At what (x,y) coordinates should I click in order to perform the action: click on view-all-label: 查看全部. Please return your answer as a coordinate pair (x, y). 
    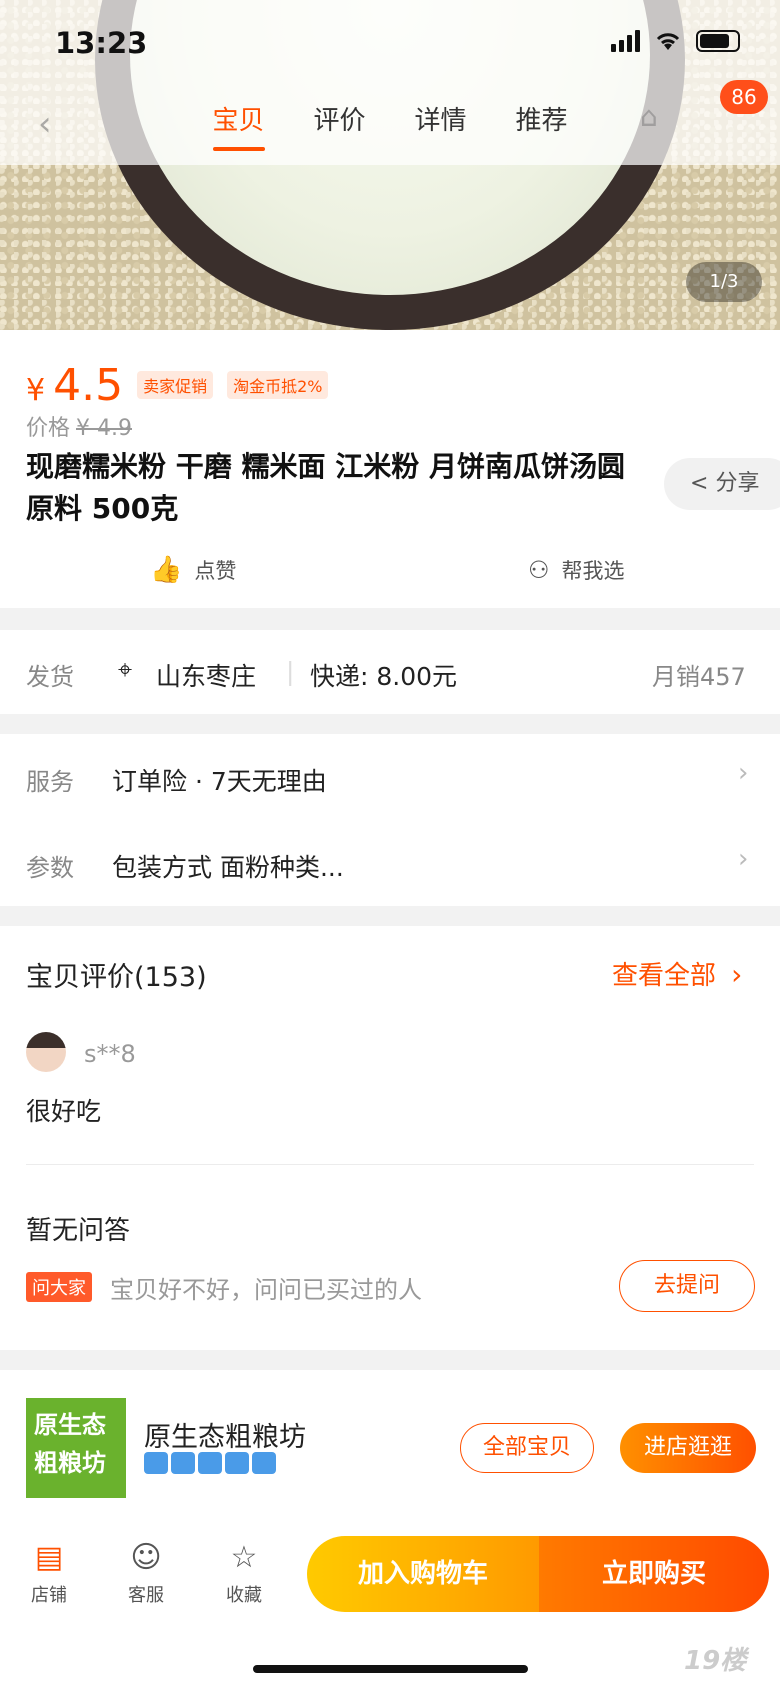
    Looking at the image, I should click on (664, 976).